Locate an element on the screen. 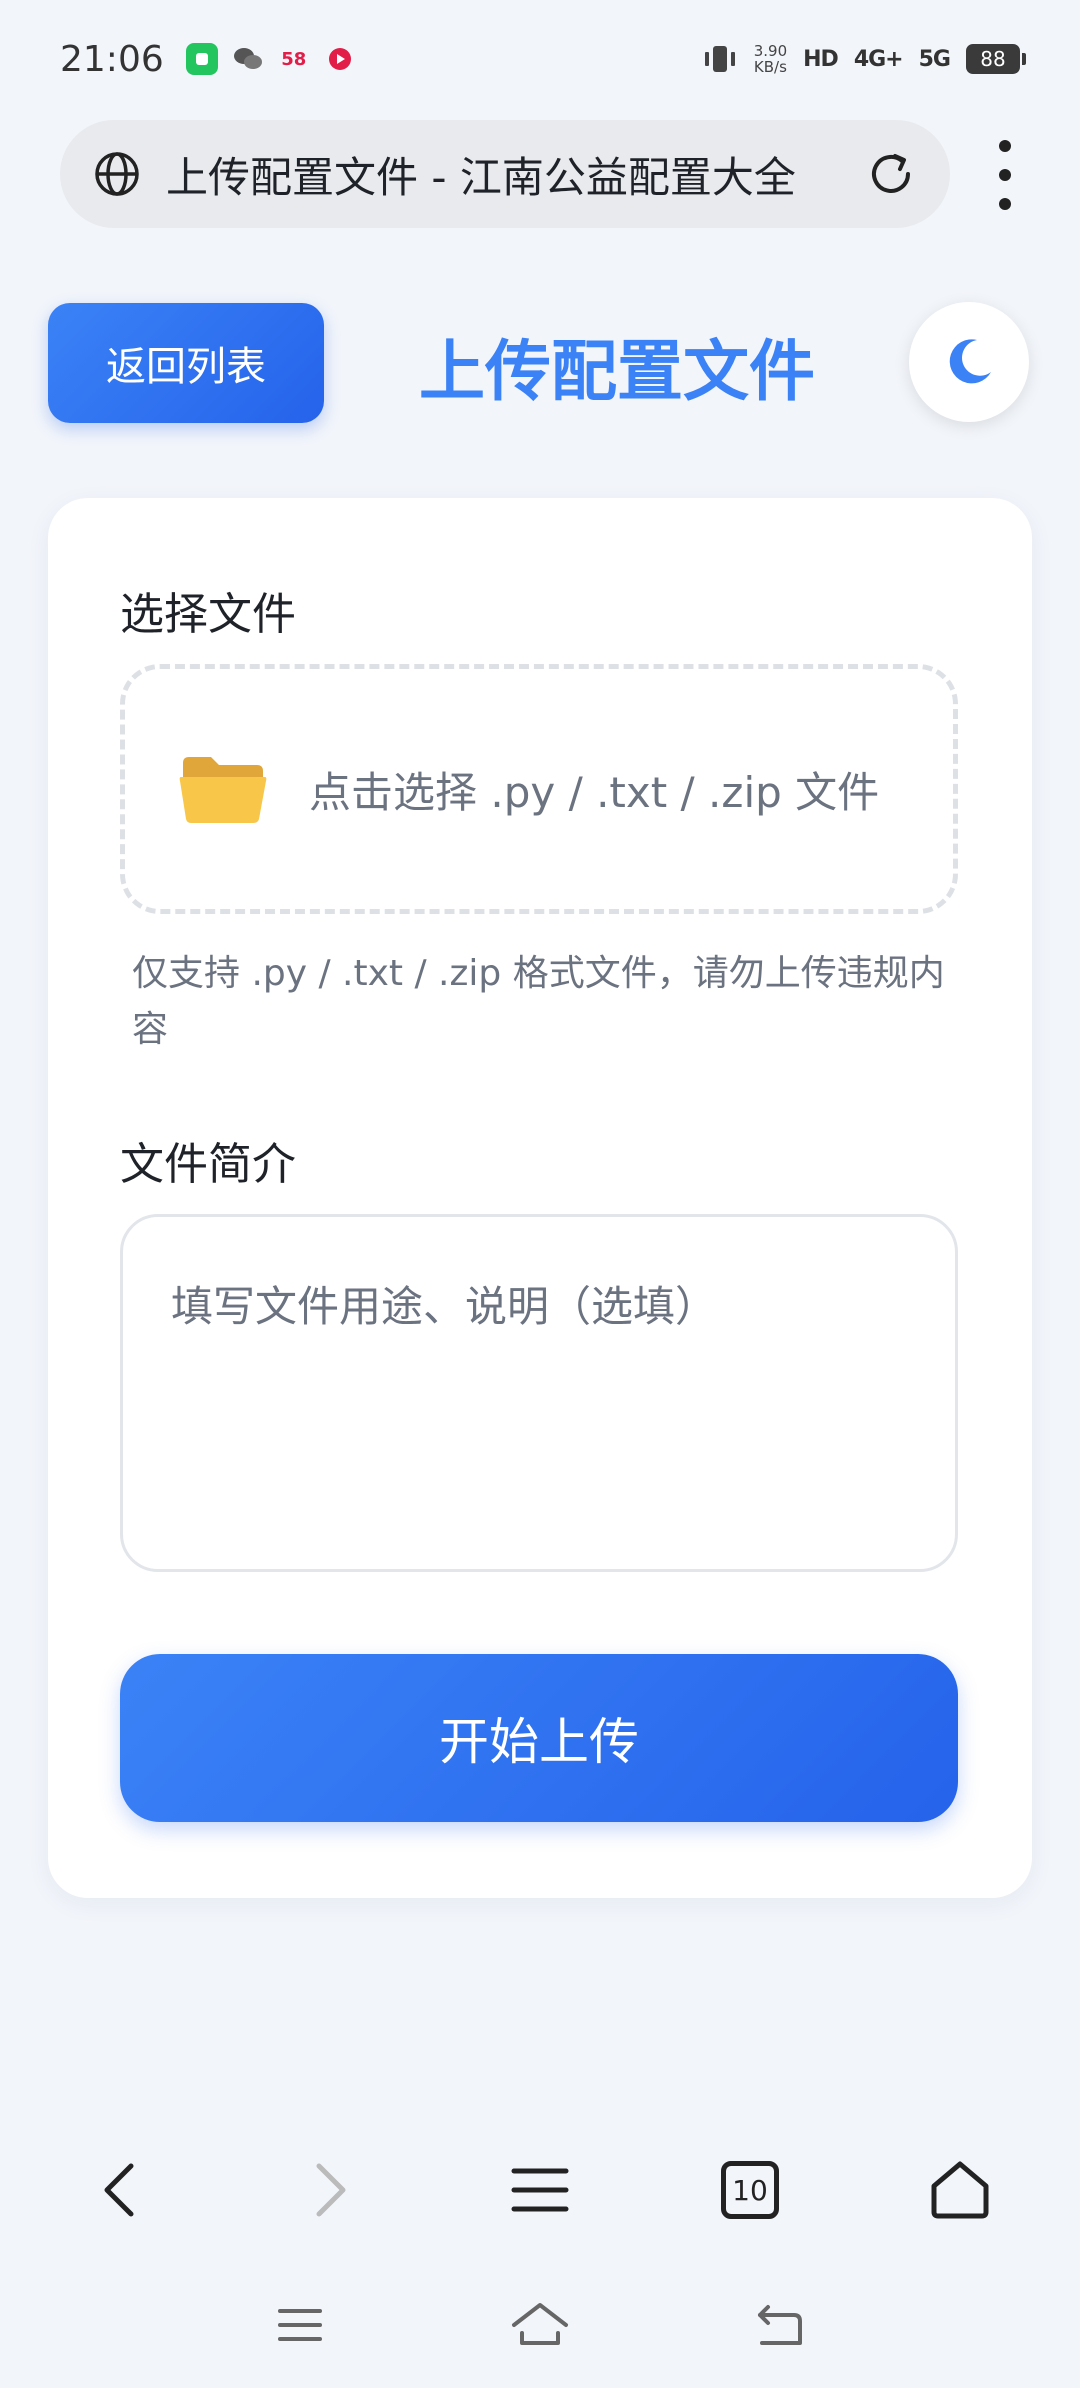 The width and height of the screenshot is (1080, 2388). system-home-icon is located at coordinates (540, 2324).